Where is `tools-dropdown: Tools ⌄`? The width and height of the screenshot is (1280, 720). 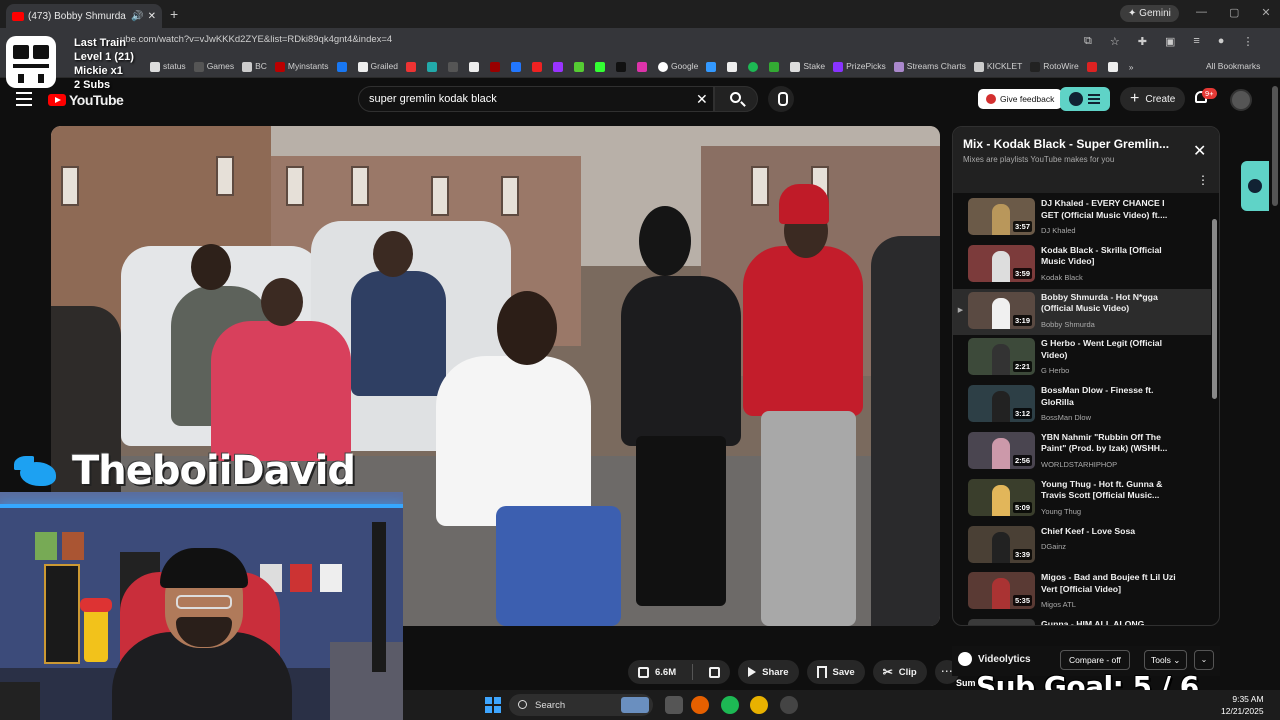
tools-dropdown: Tools ⌄ is located at coordinates (1166, 660).